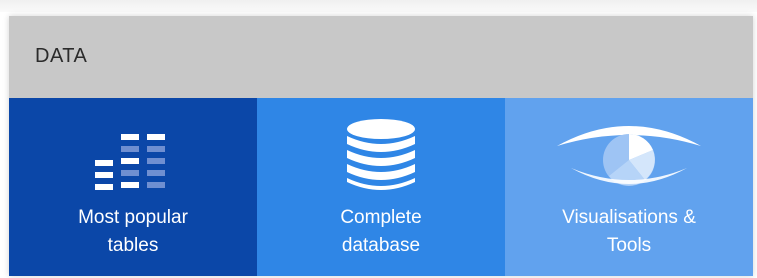 Image resolution: width=757 pixels, height=278 pixels. I want to click on tile-label: Most popular tables, so click(133, 231).